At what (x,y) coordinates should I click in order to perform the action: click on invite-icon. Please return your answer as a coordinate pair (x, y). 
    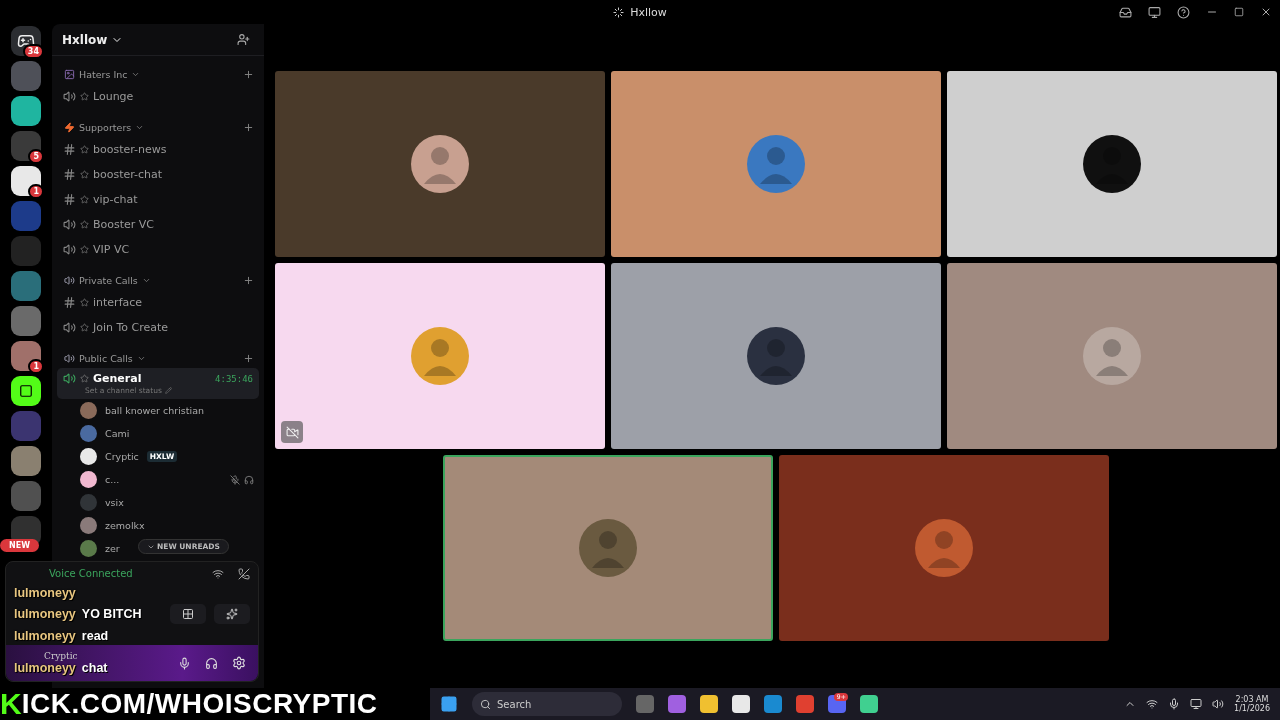
    Looking at the image, I should click on (243, 39).